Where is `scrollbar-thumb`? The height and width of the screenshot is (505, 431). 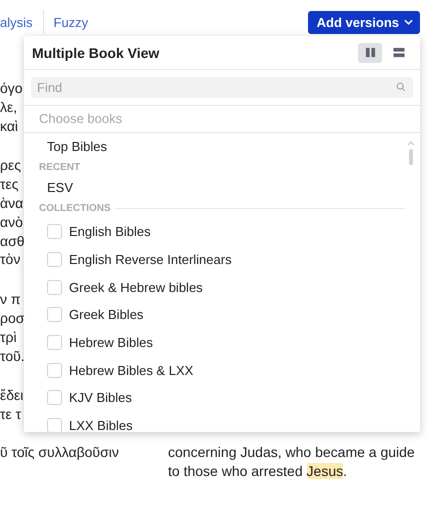
scrollbar-thumb is located at coordinates (411, 157).